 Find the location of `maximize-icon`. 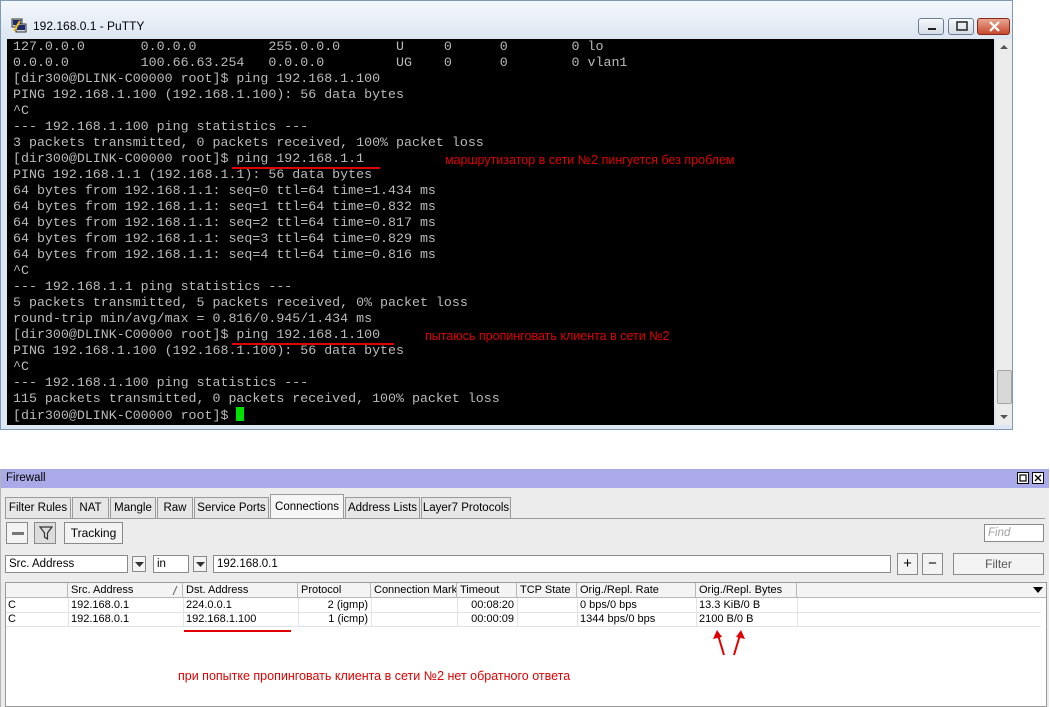

maximize-icon is located at coordinates (1023, 478).